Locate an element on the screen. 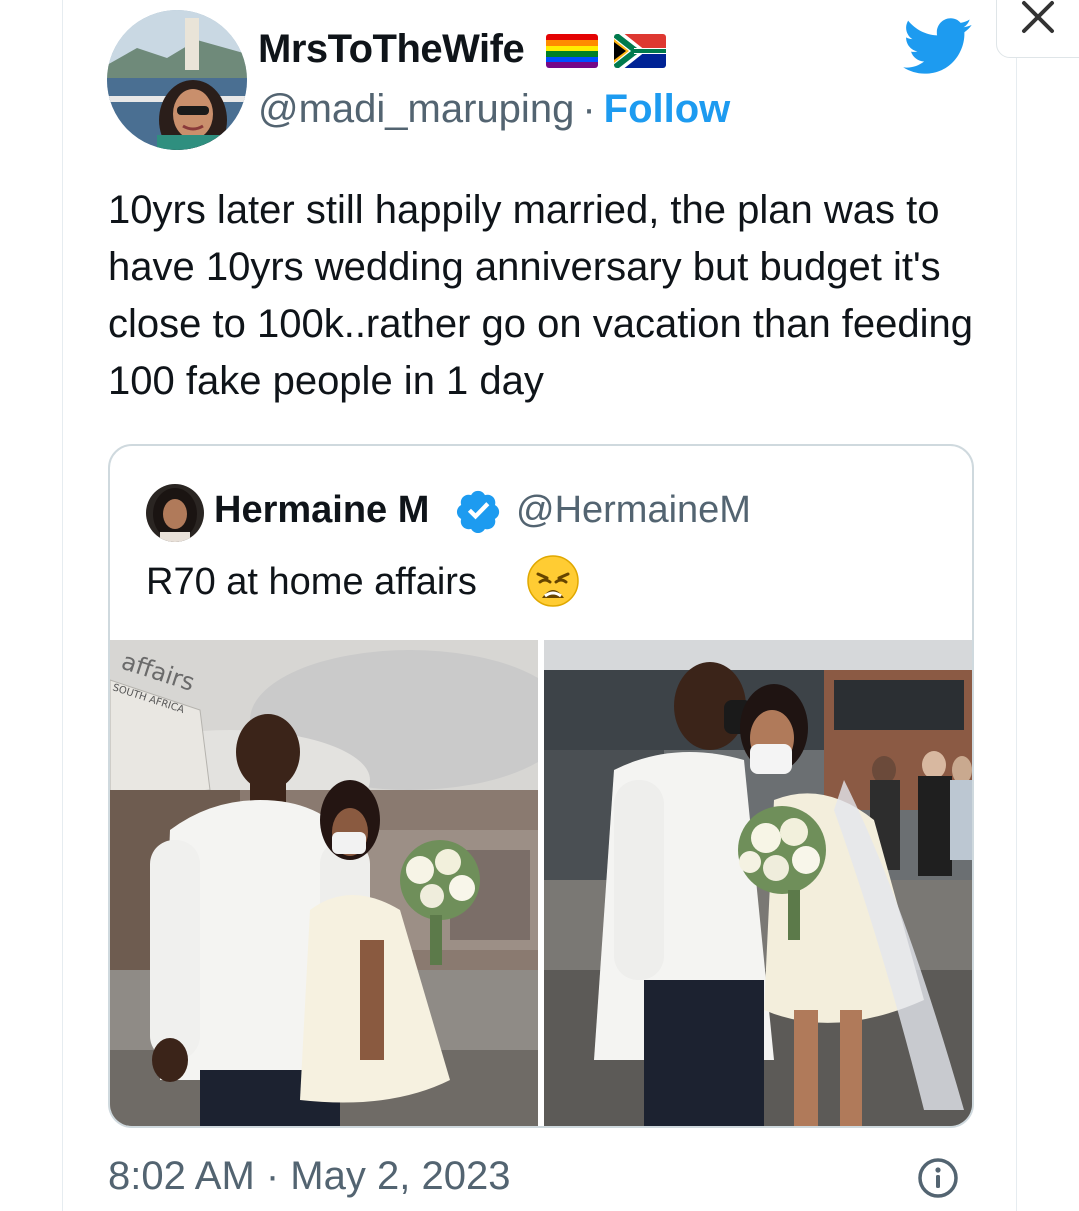 The image size is (1079, 1211). info-icon is located at coordinates (938, 1178).